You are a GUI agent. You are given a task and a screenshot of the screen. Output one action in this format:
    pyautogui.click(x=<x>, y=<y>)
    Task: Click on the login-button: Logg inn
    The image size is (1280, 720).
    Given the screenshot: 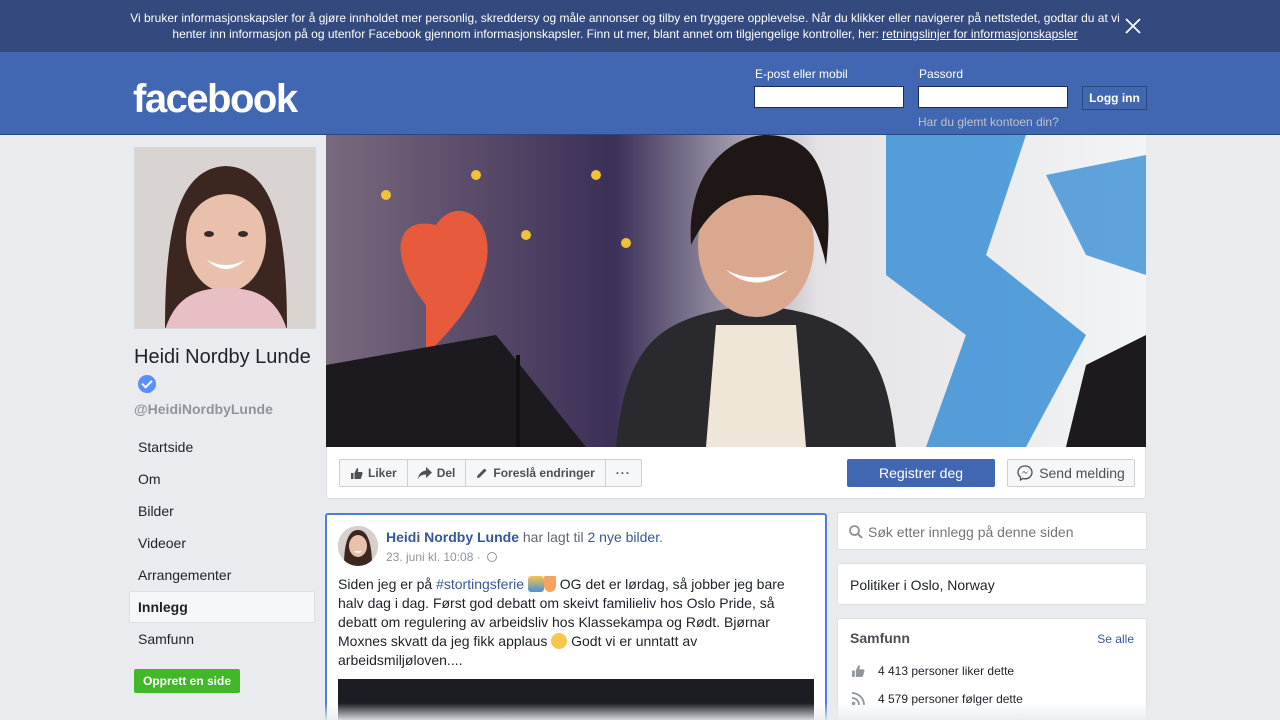 What is the action you would take?
    pyautogui.click(x=1114, y=98)
    